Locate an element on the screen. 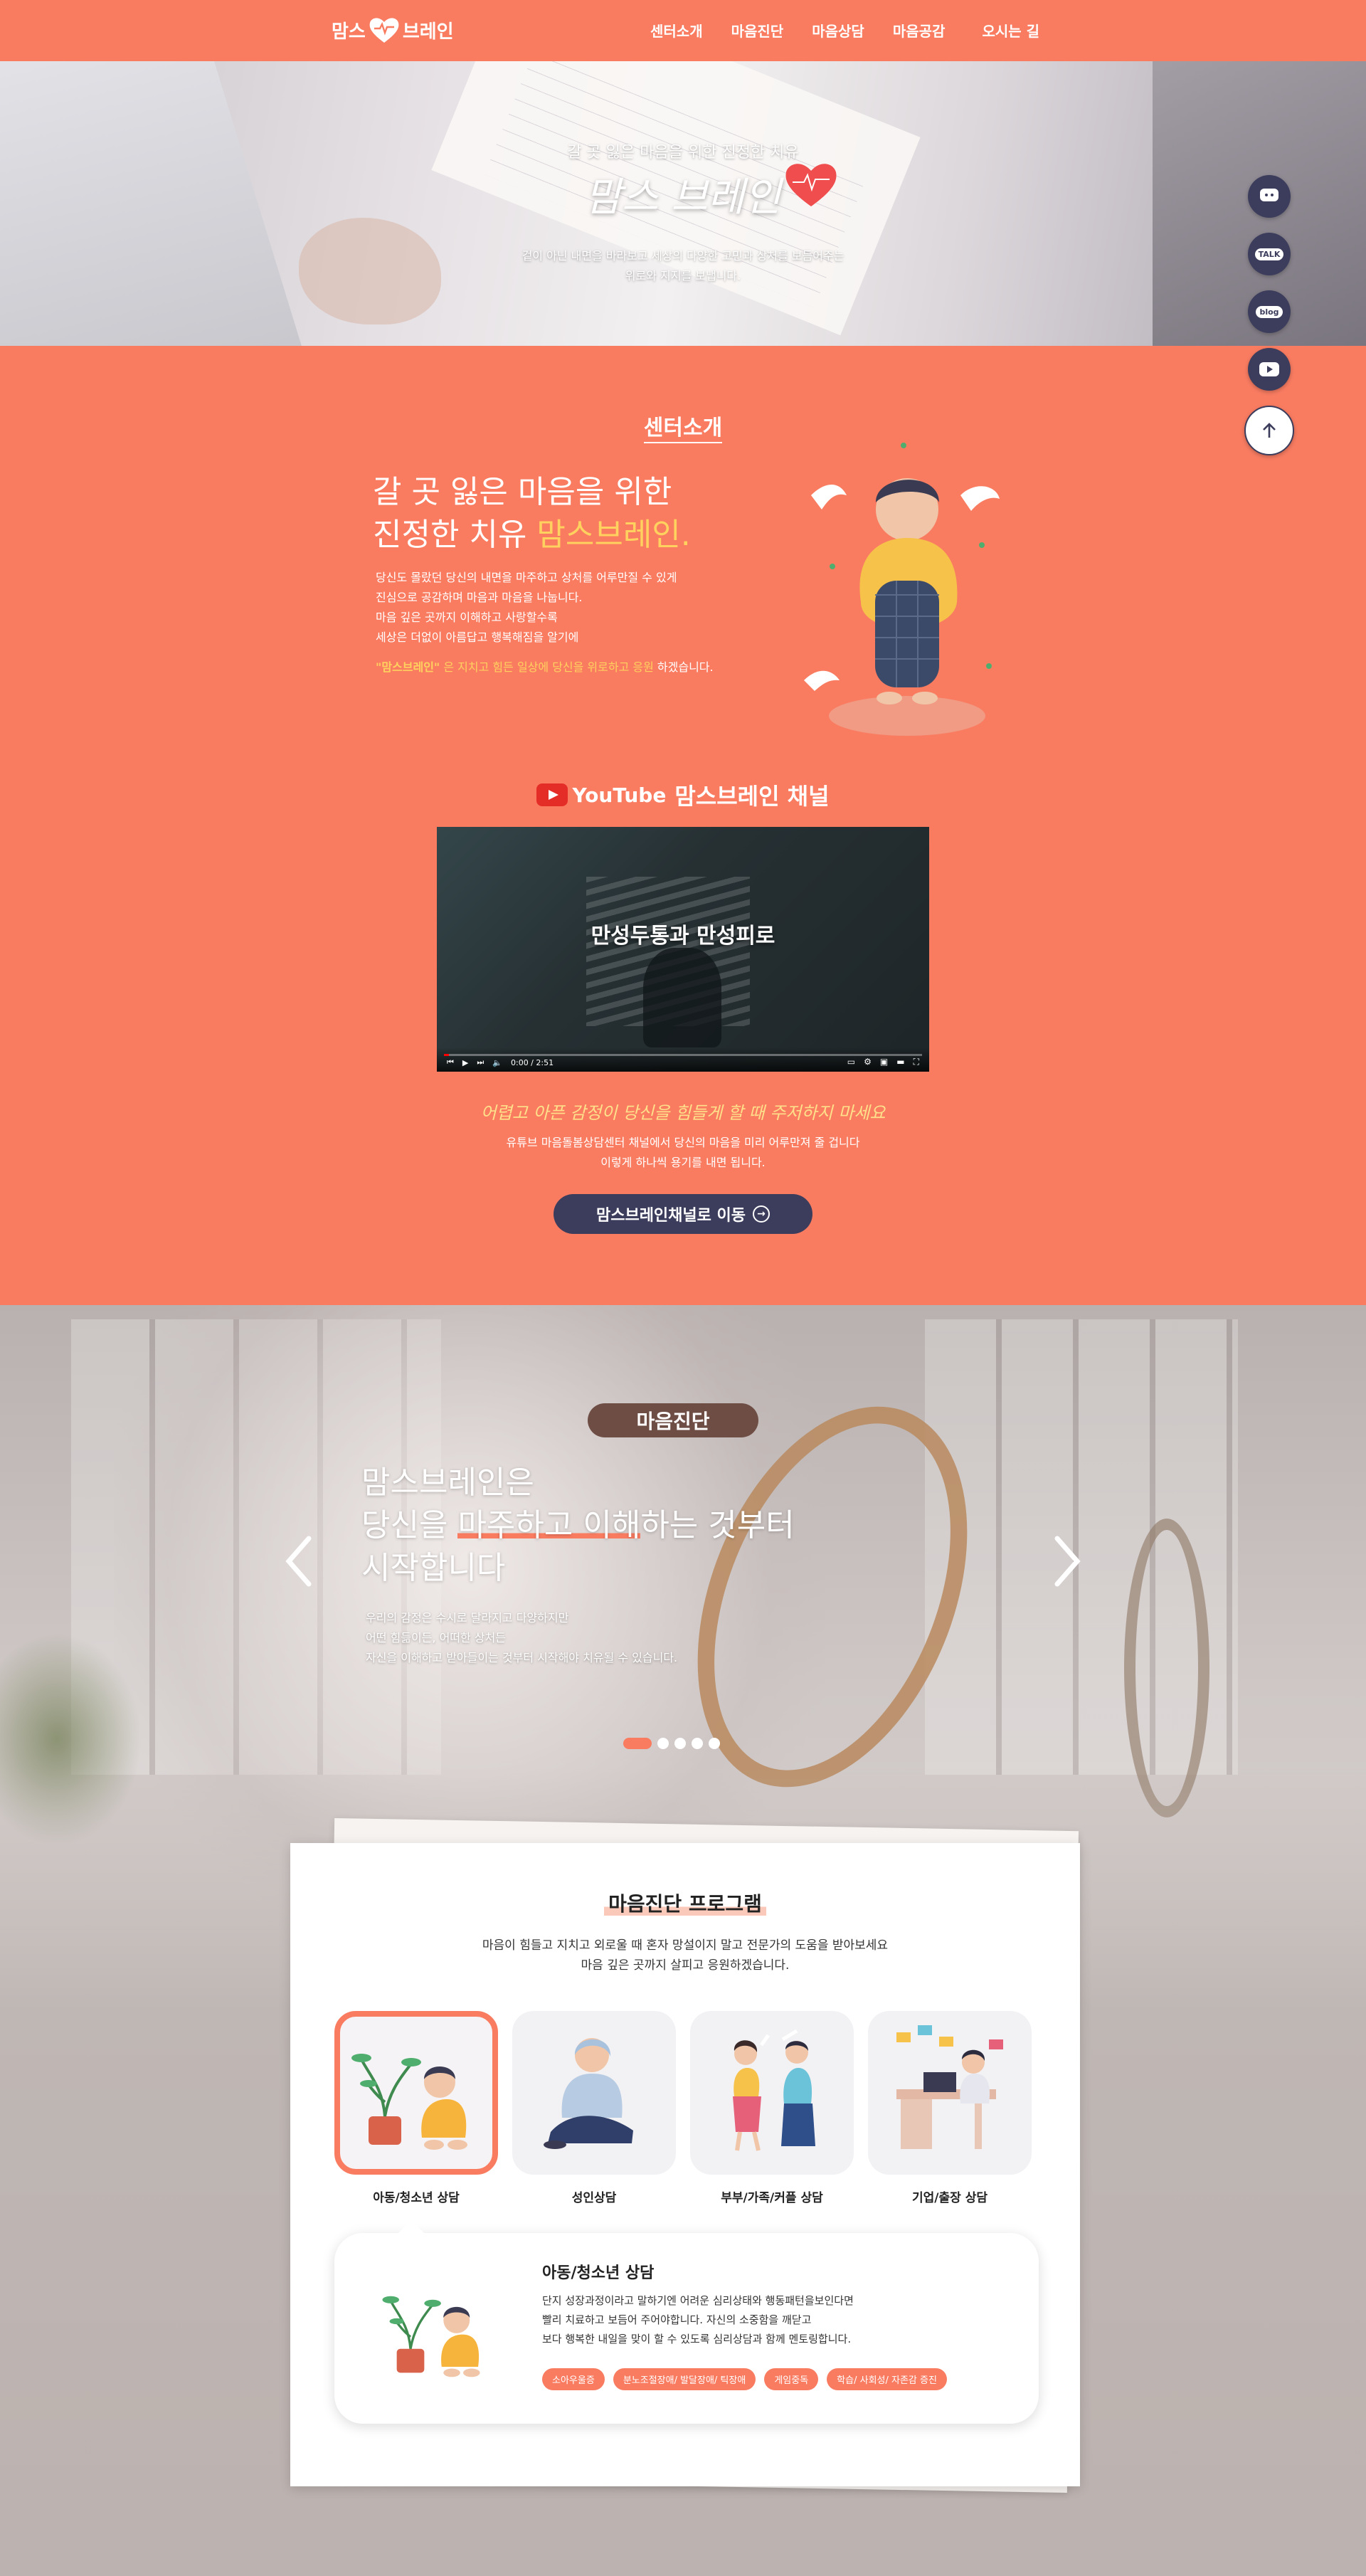 The image size is (1366, 2576). intro-heading-accent: 맘스브레인. is located at coordinates (613, 535).